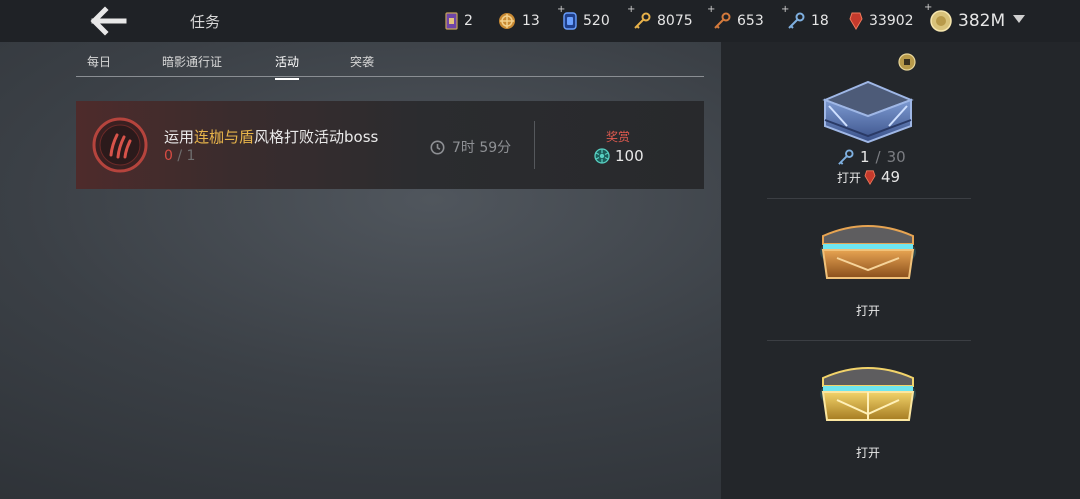  Describe the element at coordinates (675, 21) in the screenshot. I see `gold-key-count: 8075` at that location.